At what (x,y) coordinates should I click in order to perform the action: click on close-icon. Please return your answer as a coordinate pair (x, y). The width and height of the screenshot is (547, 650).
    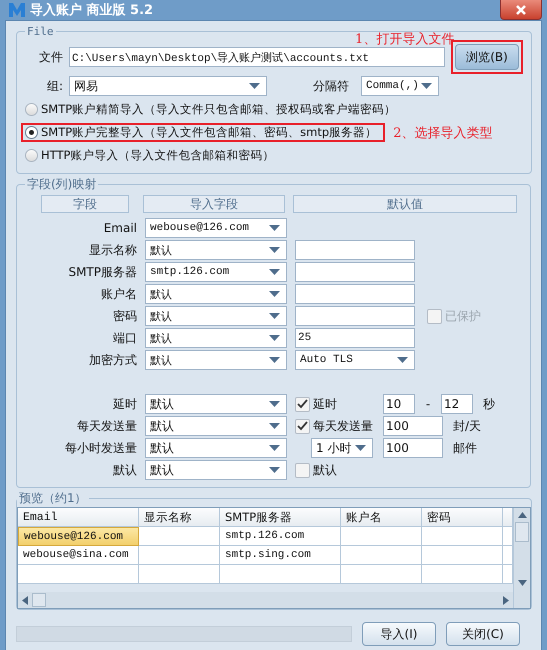
    Looking at the image, I should click on (521, 10).